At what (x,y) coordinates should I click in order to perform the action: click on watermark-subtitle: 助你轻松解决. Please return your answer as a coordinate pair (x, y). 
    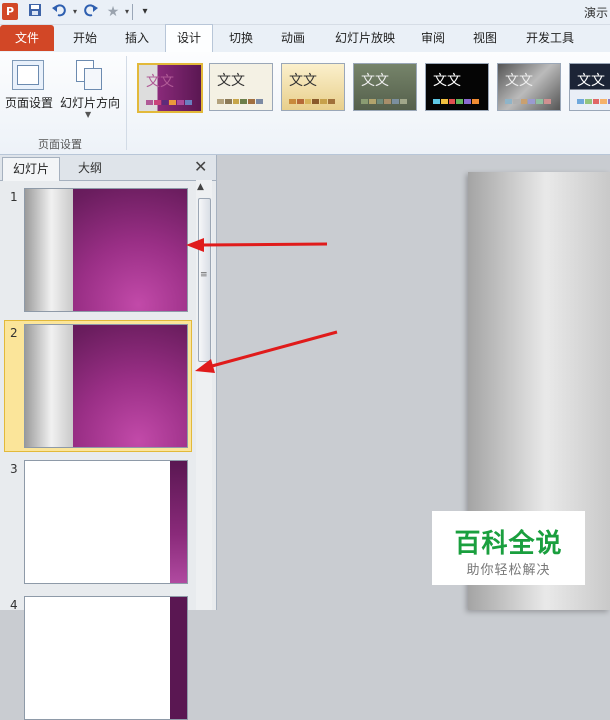
    Looking at the image, I should click on (508, 570).